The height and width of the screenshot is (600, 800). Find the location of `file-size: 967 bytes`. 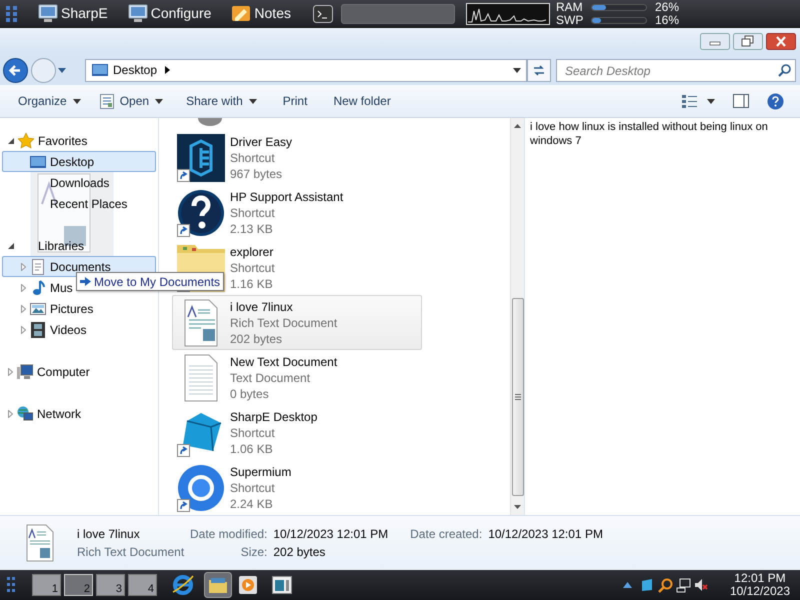

file-size: 967 bytes is located at coordinates (257, 174).